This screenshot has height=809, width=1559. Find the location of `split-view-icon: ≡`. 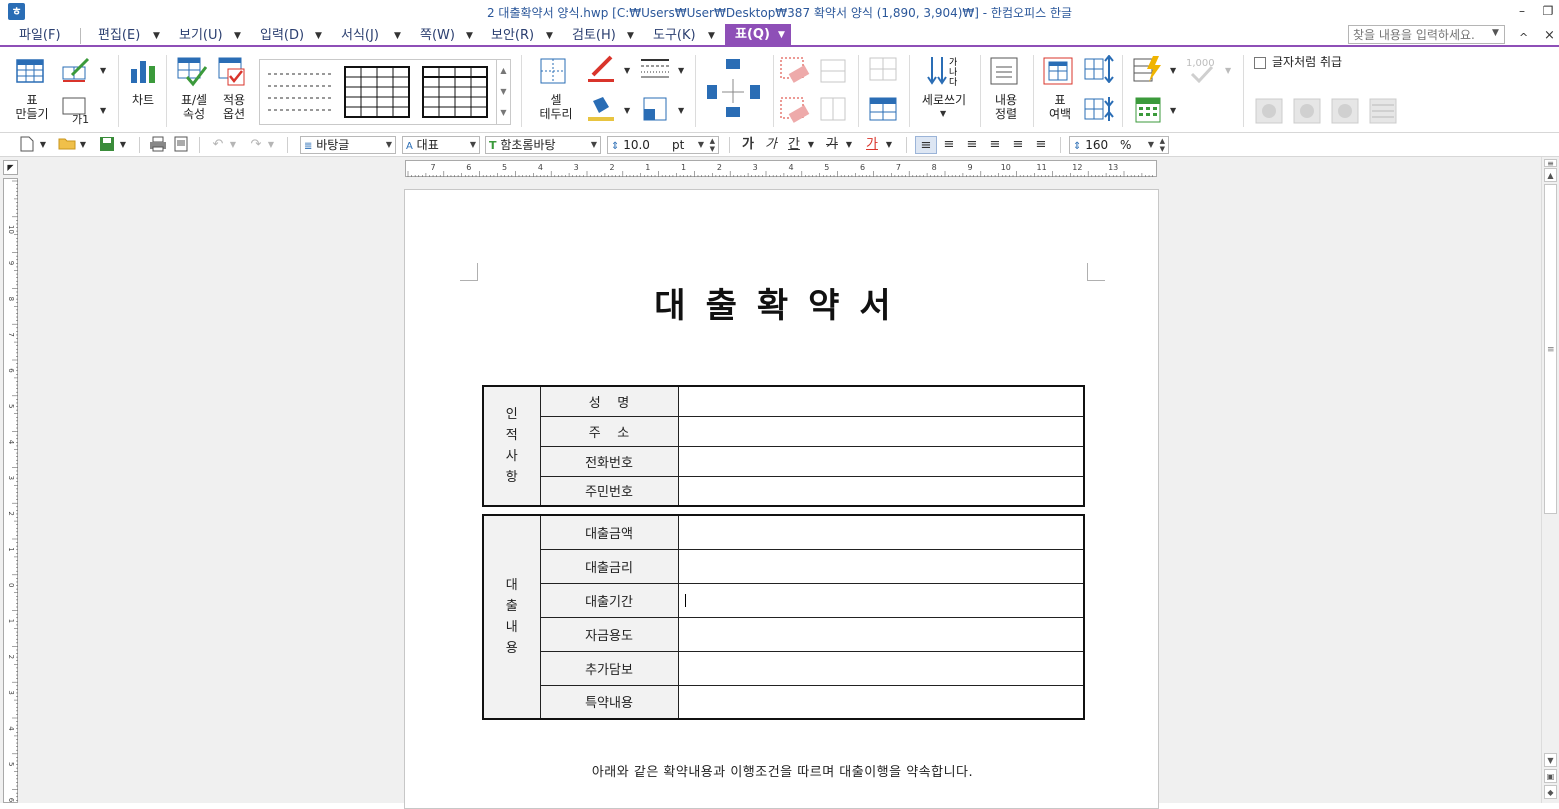

split-view-icon: ≡ is located at coordinates (1550, 163).